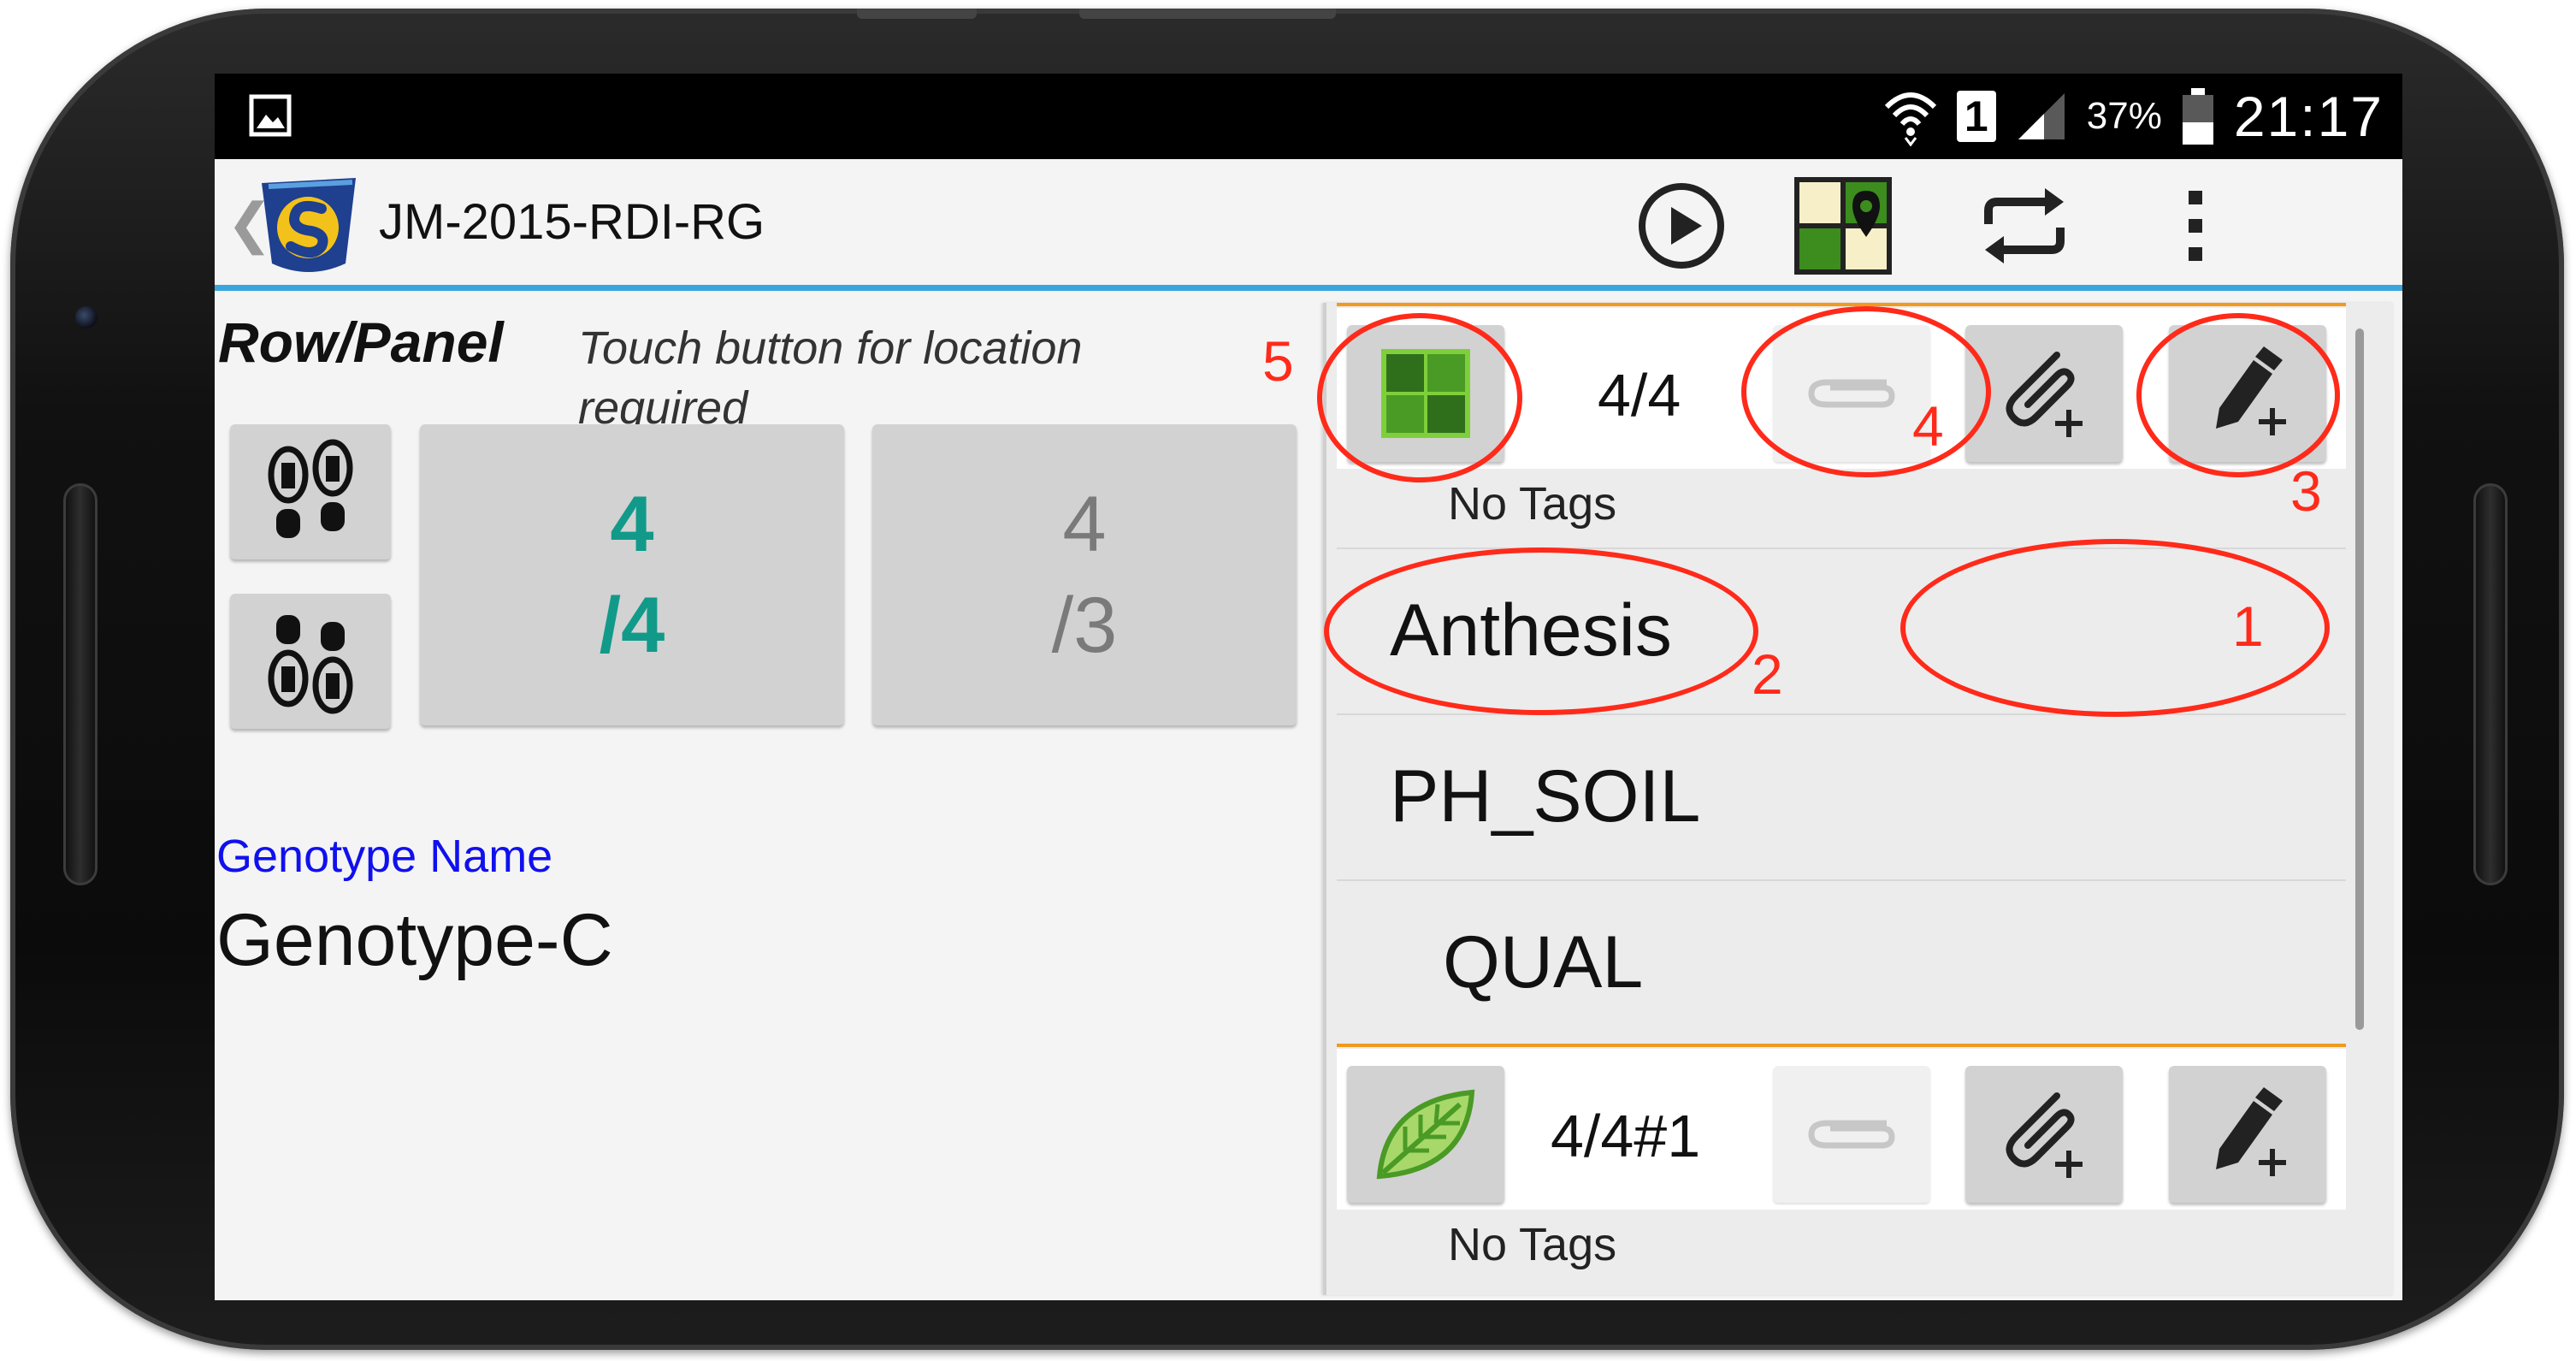  What do you see at coordinates (1543, 961) in the screenshot?
I see `trait-name: QUAL` at bounding box center [1543, 961].